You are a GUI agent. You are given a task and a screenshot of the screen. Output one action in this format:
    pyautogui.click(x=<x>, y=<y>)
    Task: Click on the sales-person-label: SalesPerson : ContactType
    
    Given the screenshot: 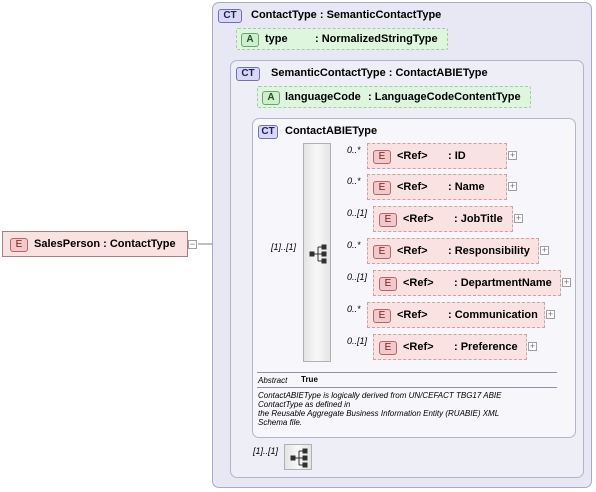 What is the action you would take?
    pyautogui.click(x=105, y=244)
    